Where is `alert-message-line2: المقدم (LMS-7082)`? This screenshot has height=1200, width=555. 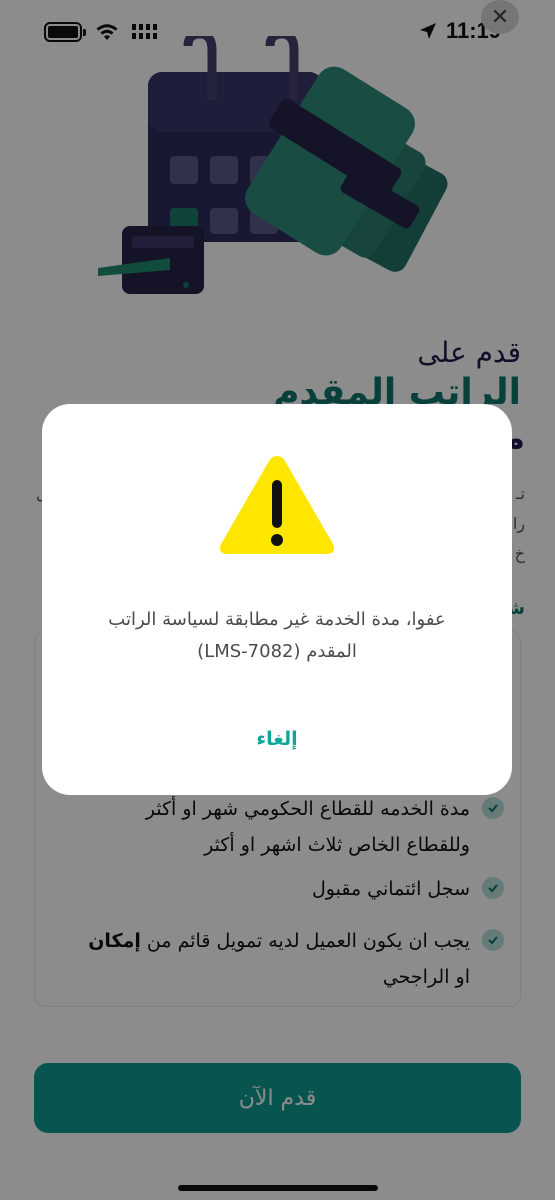
alert-message-line2: المقدم (LMS-7082) is located at coordinates (277, 651).